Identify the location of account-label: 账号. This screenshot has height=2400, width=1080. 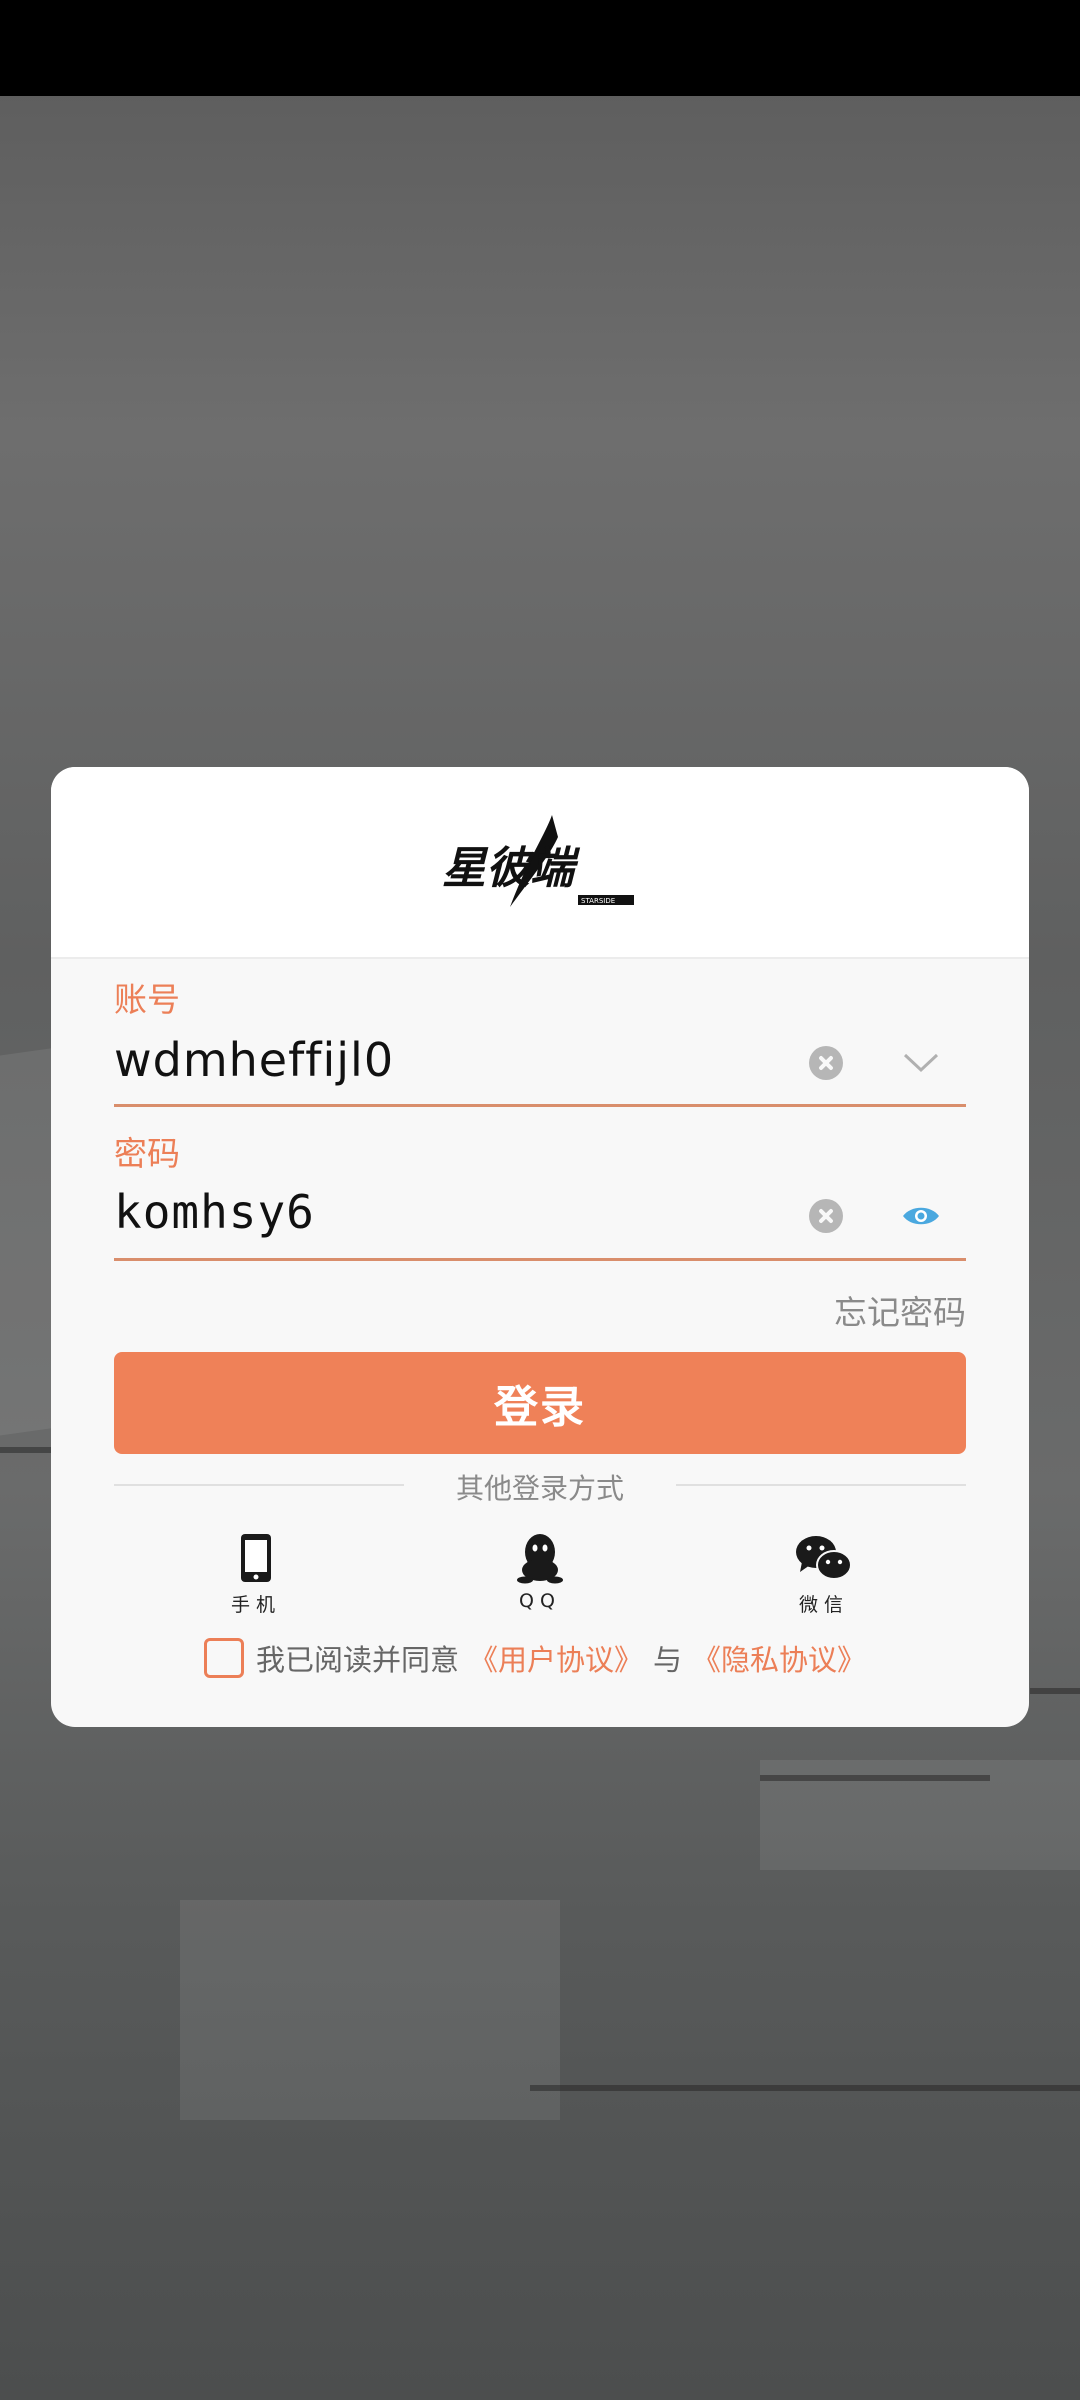
(147, 999).